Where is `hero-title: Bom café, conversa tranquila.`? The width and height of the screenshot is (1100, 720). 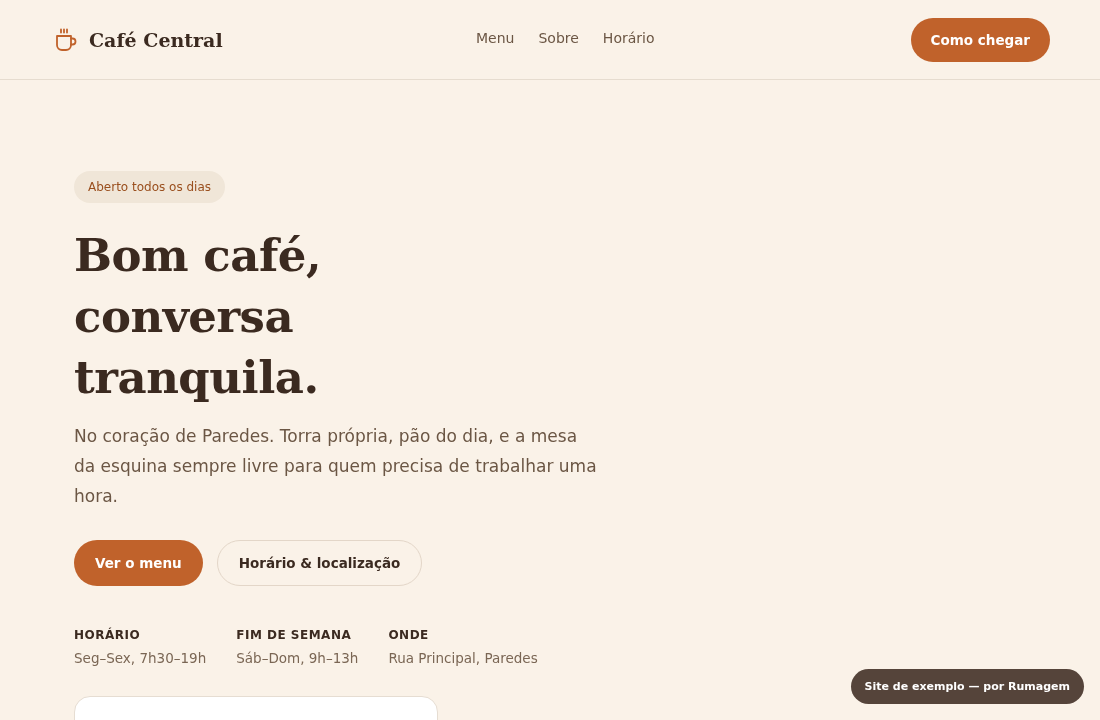
hero-title: Bom café, conversa tranquila. is located at coordinates (198, 317).